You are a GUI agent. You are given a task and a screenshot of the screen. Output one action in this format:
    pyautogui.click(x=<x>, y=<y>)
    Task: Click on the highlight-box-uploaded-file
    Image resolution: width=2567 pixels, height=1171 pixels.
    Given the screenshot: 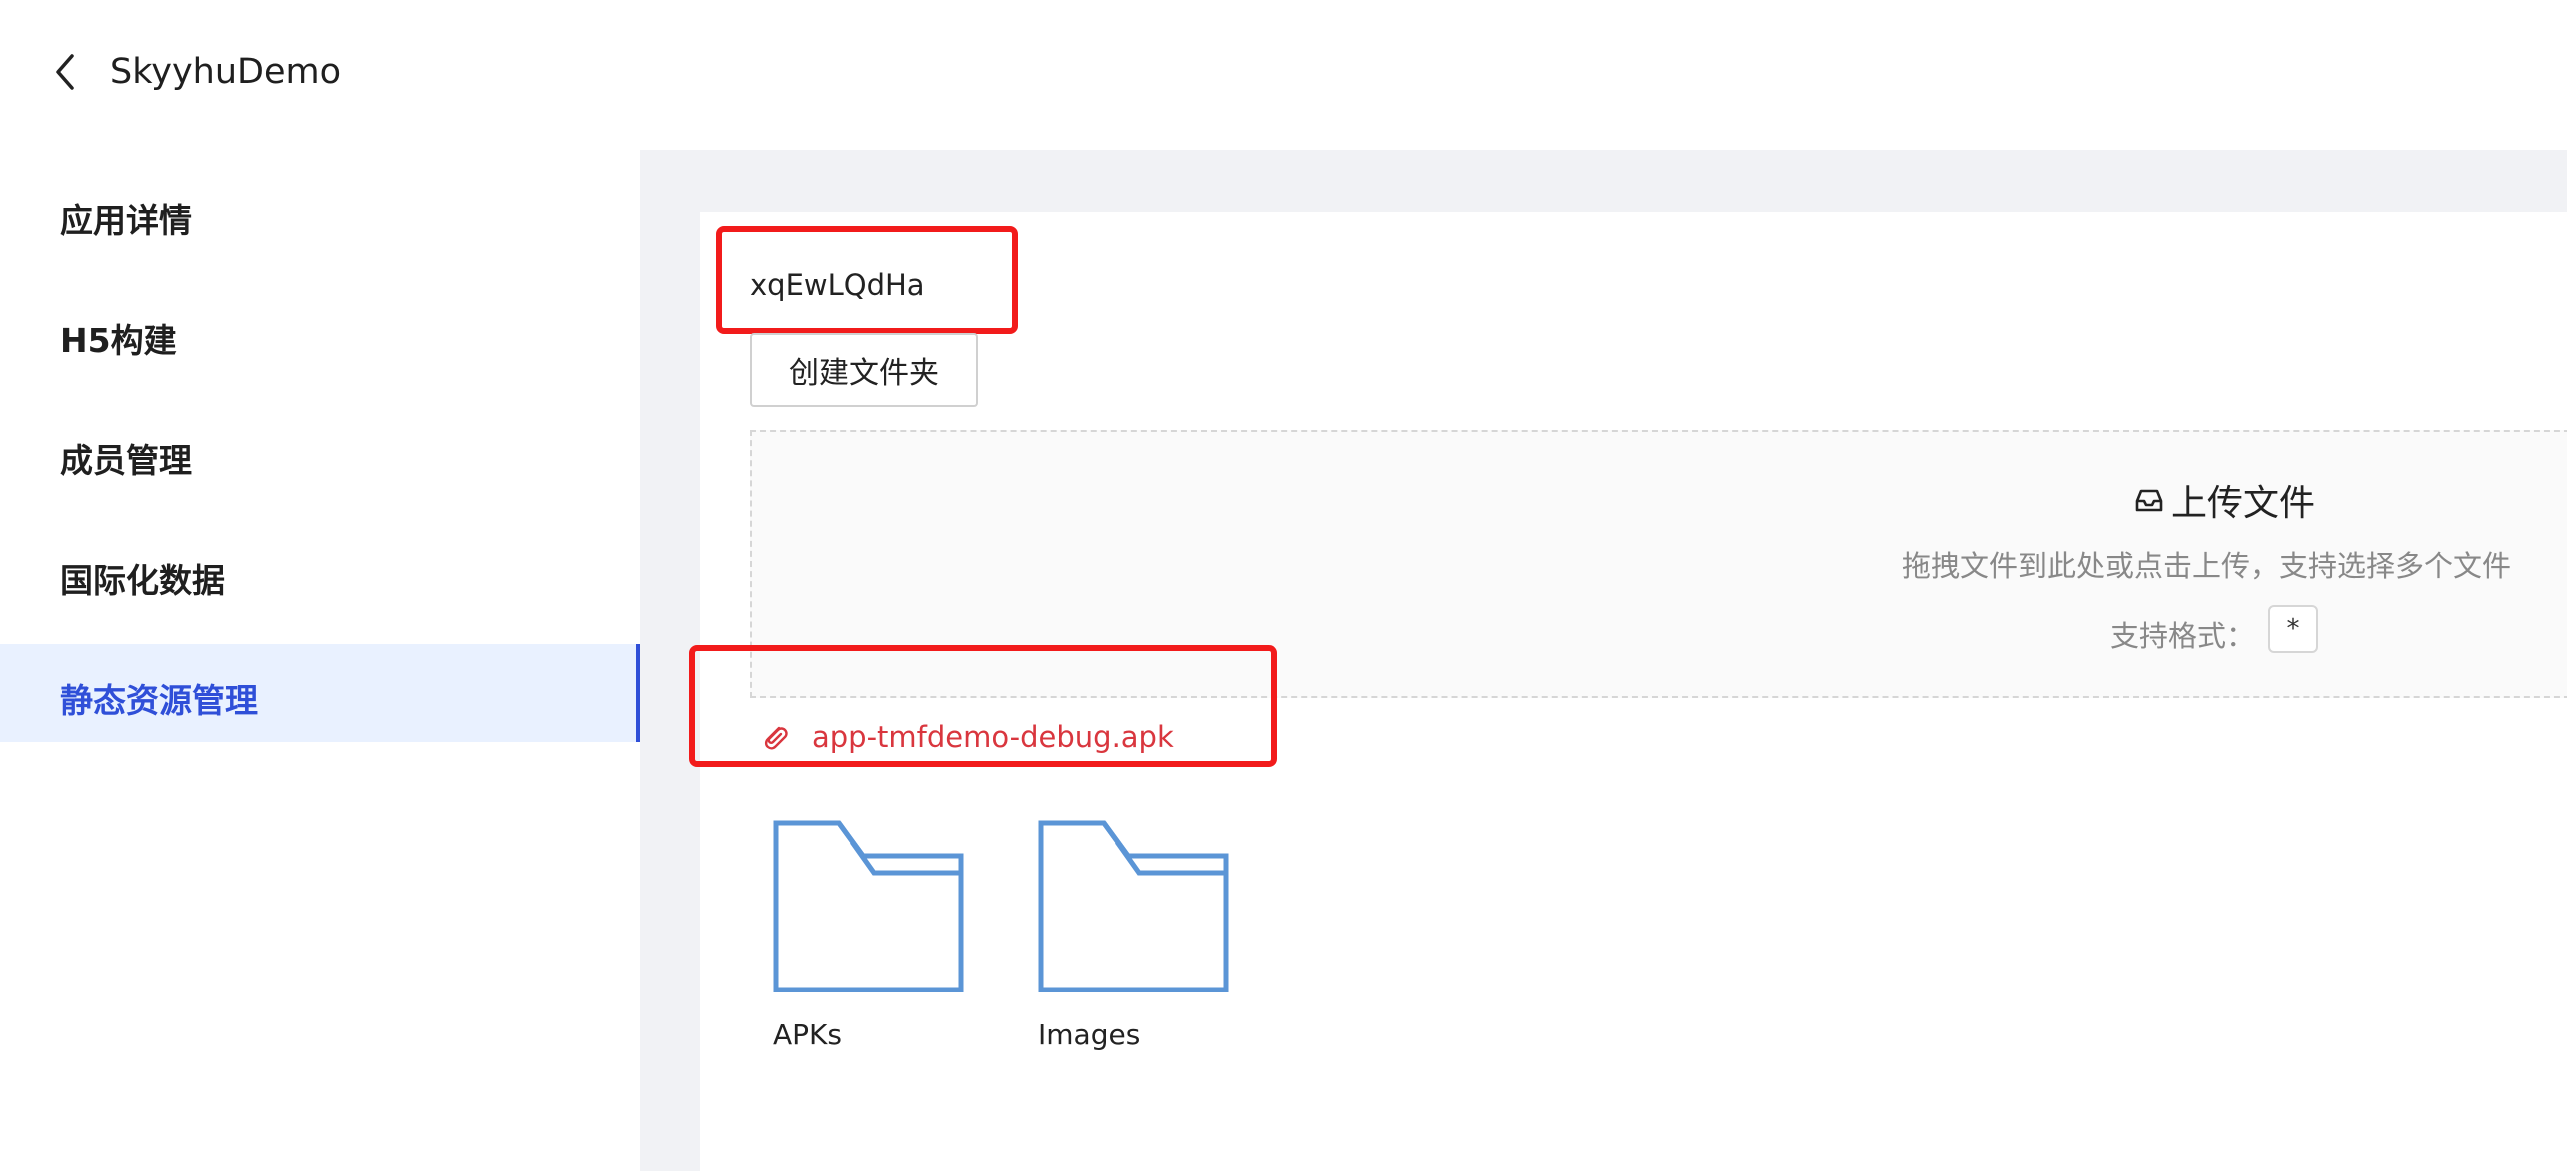 What is the action you would take?
    pyautogui.click(x=983, y=706)
    